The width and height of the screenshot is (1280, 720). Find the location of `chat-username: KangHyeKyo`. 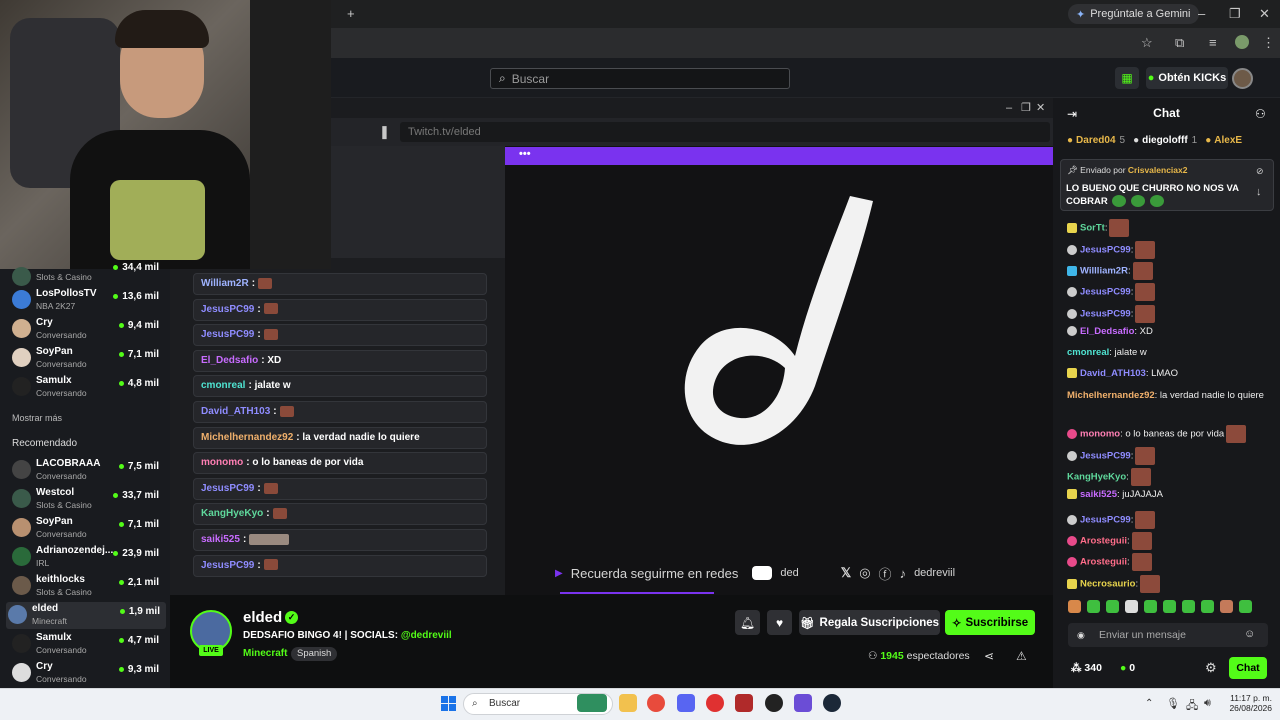

chat-username: KangHyeKyo is located at coordinates (232, 513).